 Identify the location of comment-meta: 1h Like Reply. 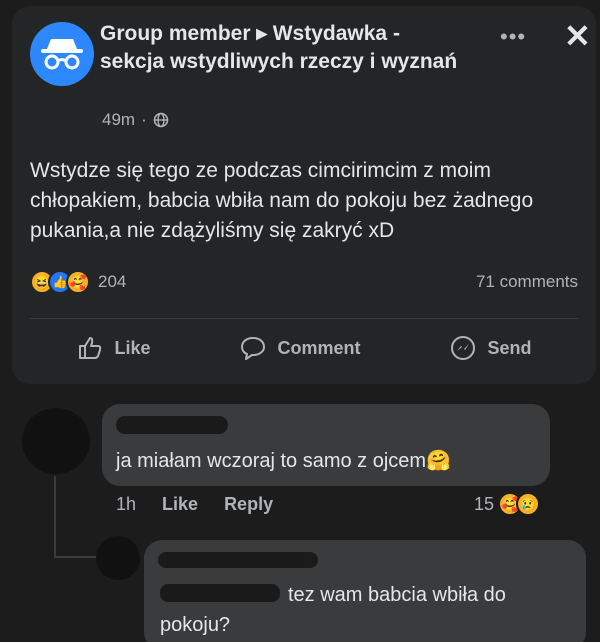
(194, 504).